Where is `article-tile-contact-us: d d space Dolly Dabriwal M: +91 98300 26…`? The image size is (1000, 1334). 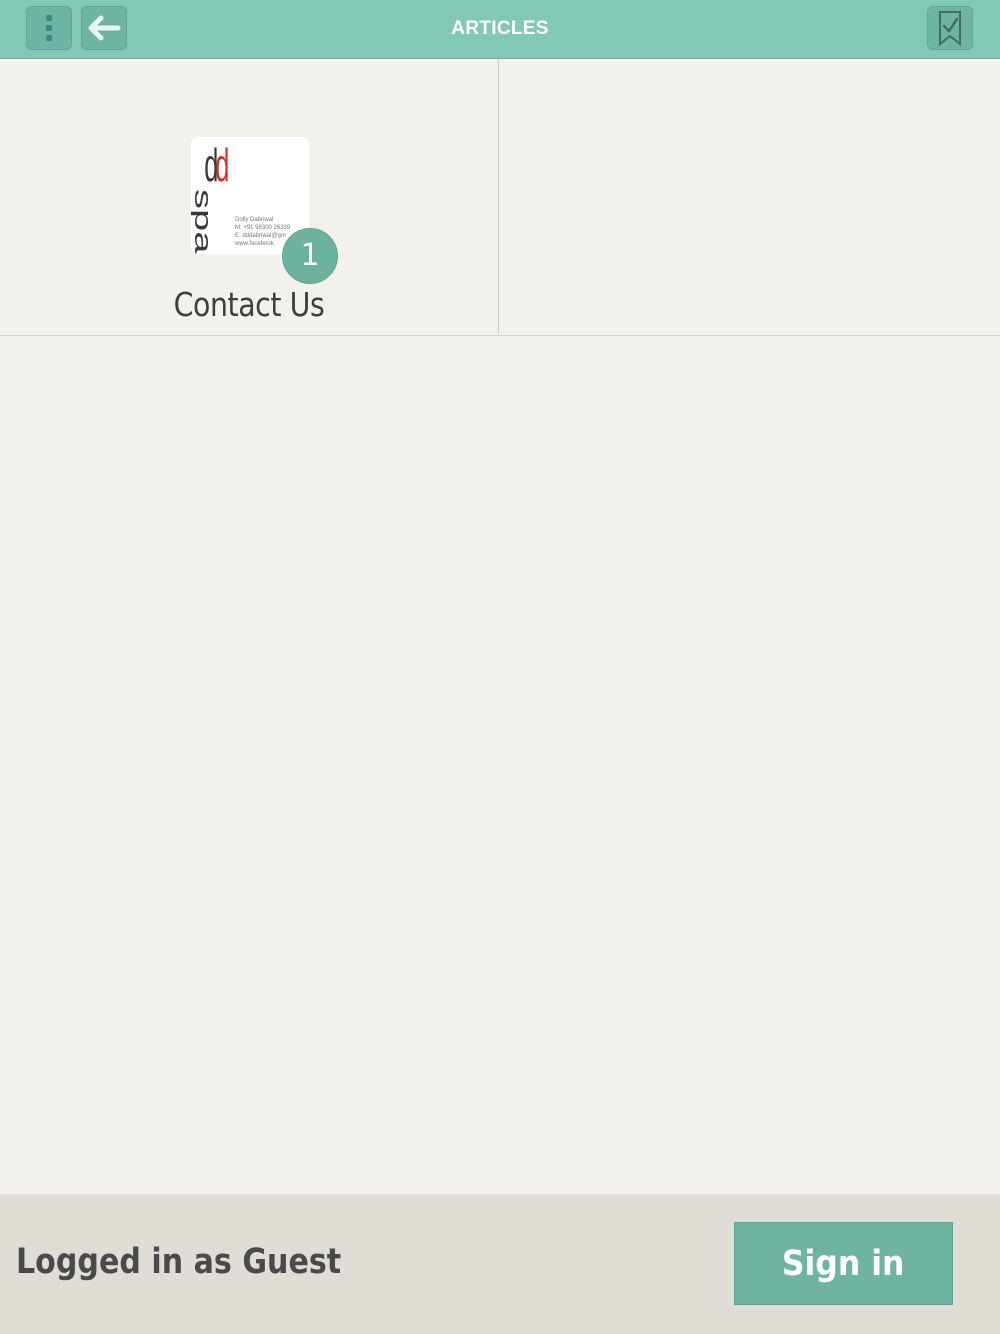
article-tile-contact-us: d d space Dolly Dabriwal M: +91 98300 26… is located at coordinates (249, 196).